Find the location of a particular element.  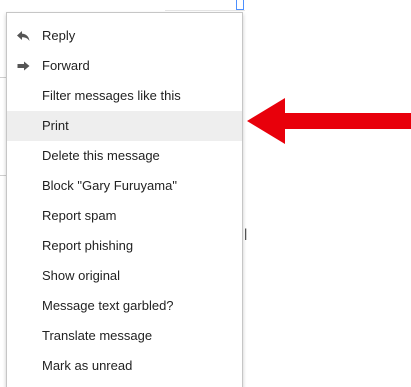

menu-item-label: Mark as unread is located at coordinates (87, 365).